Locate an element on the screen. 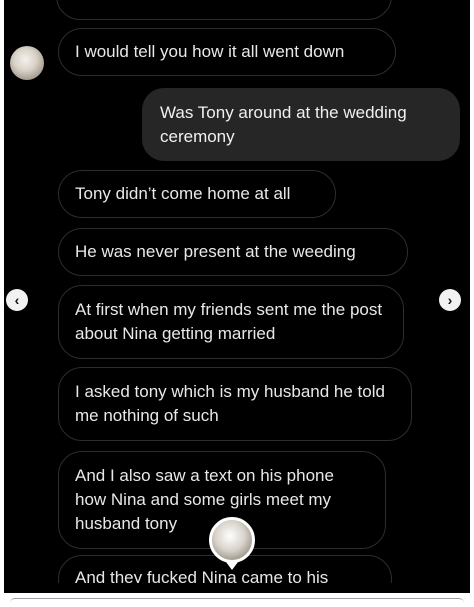 This screenshot has width=474, height=607. previous-arrow-glyph: ‹ is located at coordinates (17, 300).